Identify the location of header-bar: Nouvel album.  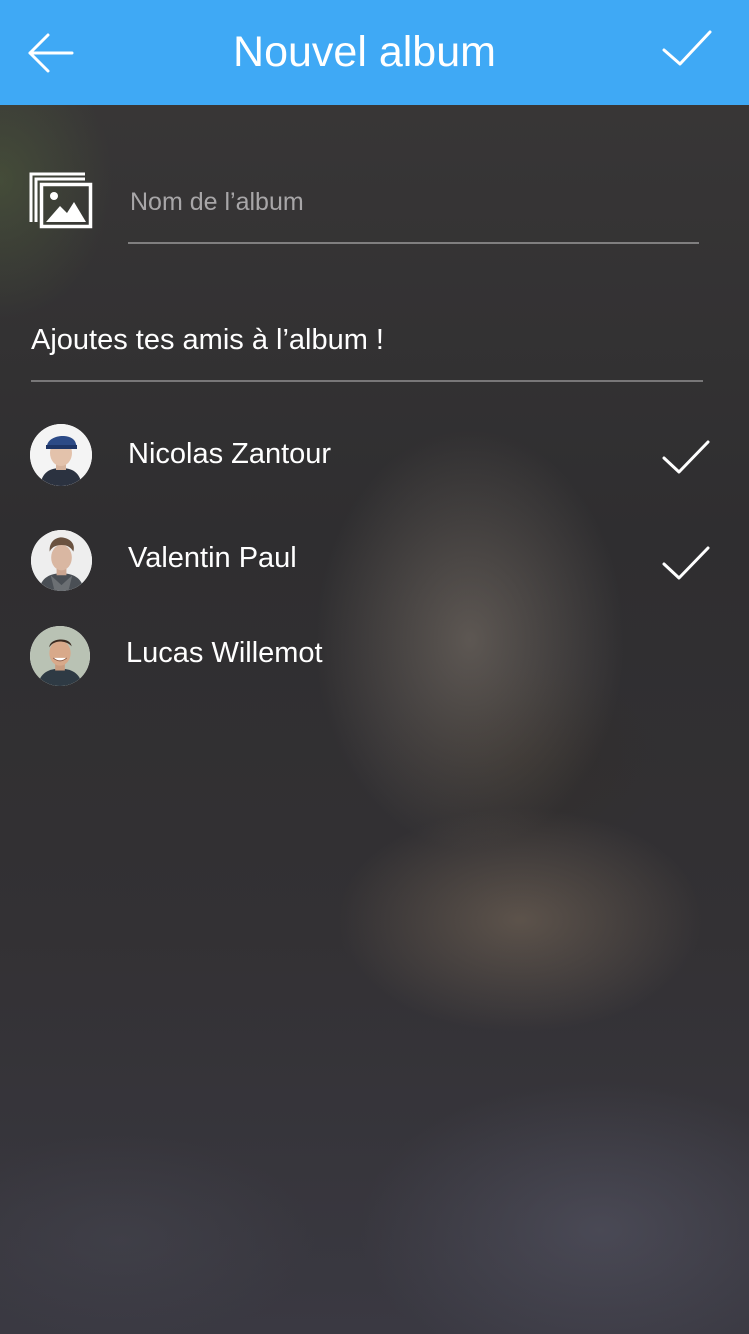
(374, 52).